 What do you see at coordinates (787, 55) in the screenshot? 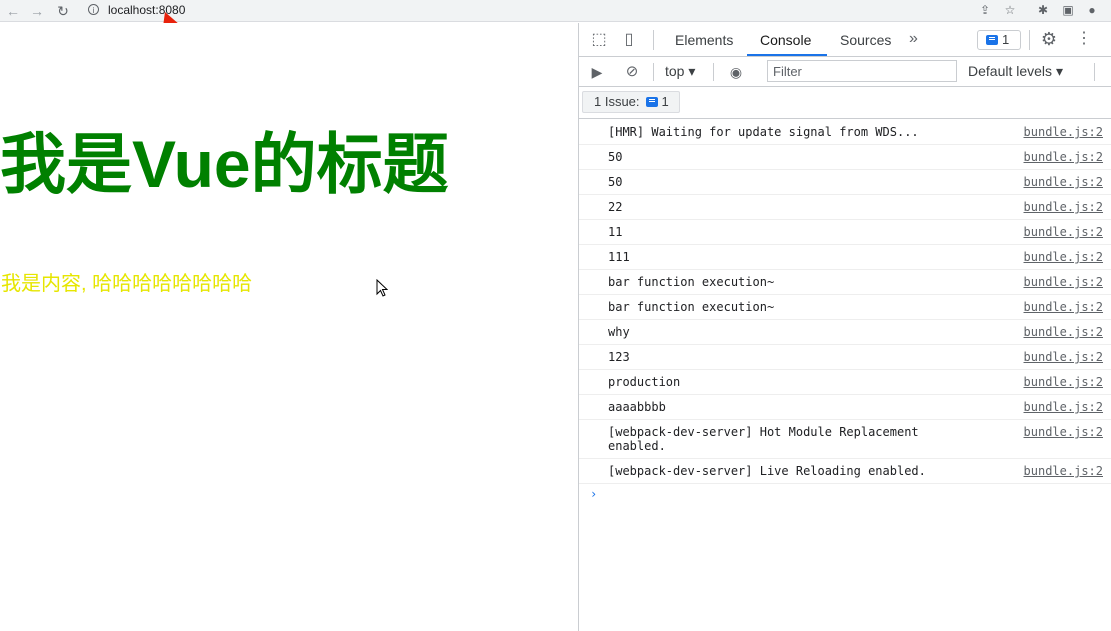
I see `active-tab-indicator` at bounding box center [787, 55].